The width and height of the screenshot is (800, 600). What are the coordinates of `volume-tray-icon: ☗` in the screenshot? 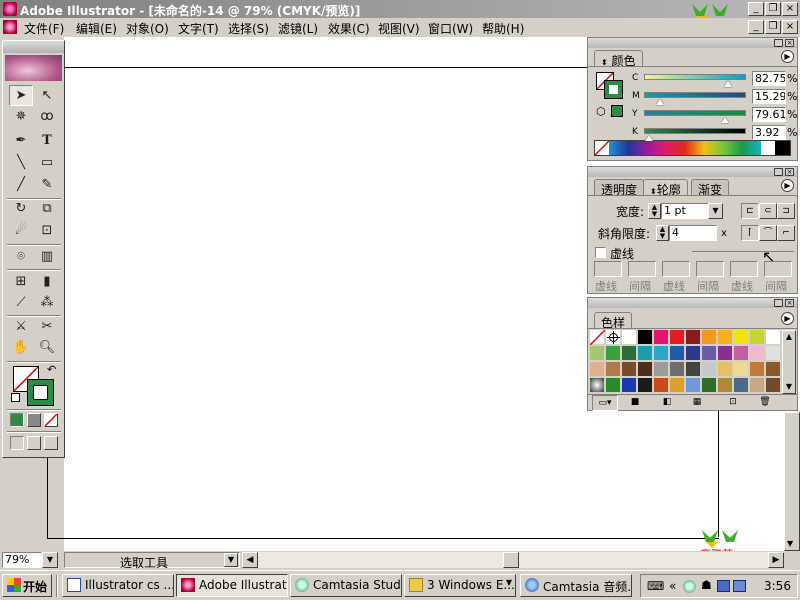 It's located at (706, 585).